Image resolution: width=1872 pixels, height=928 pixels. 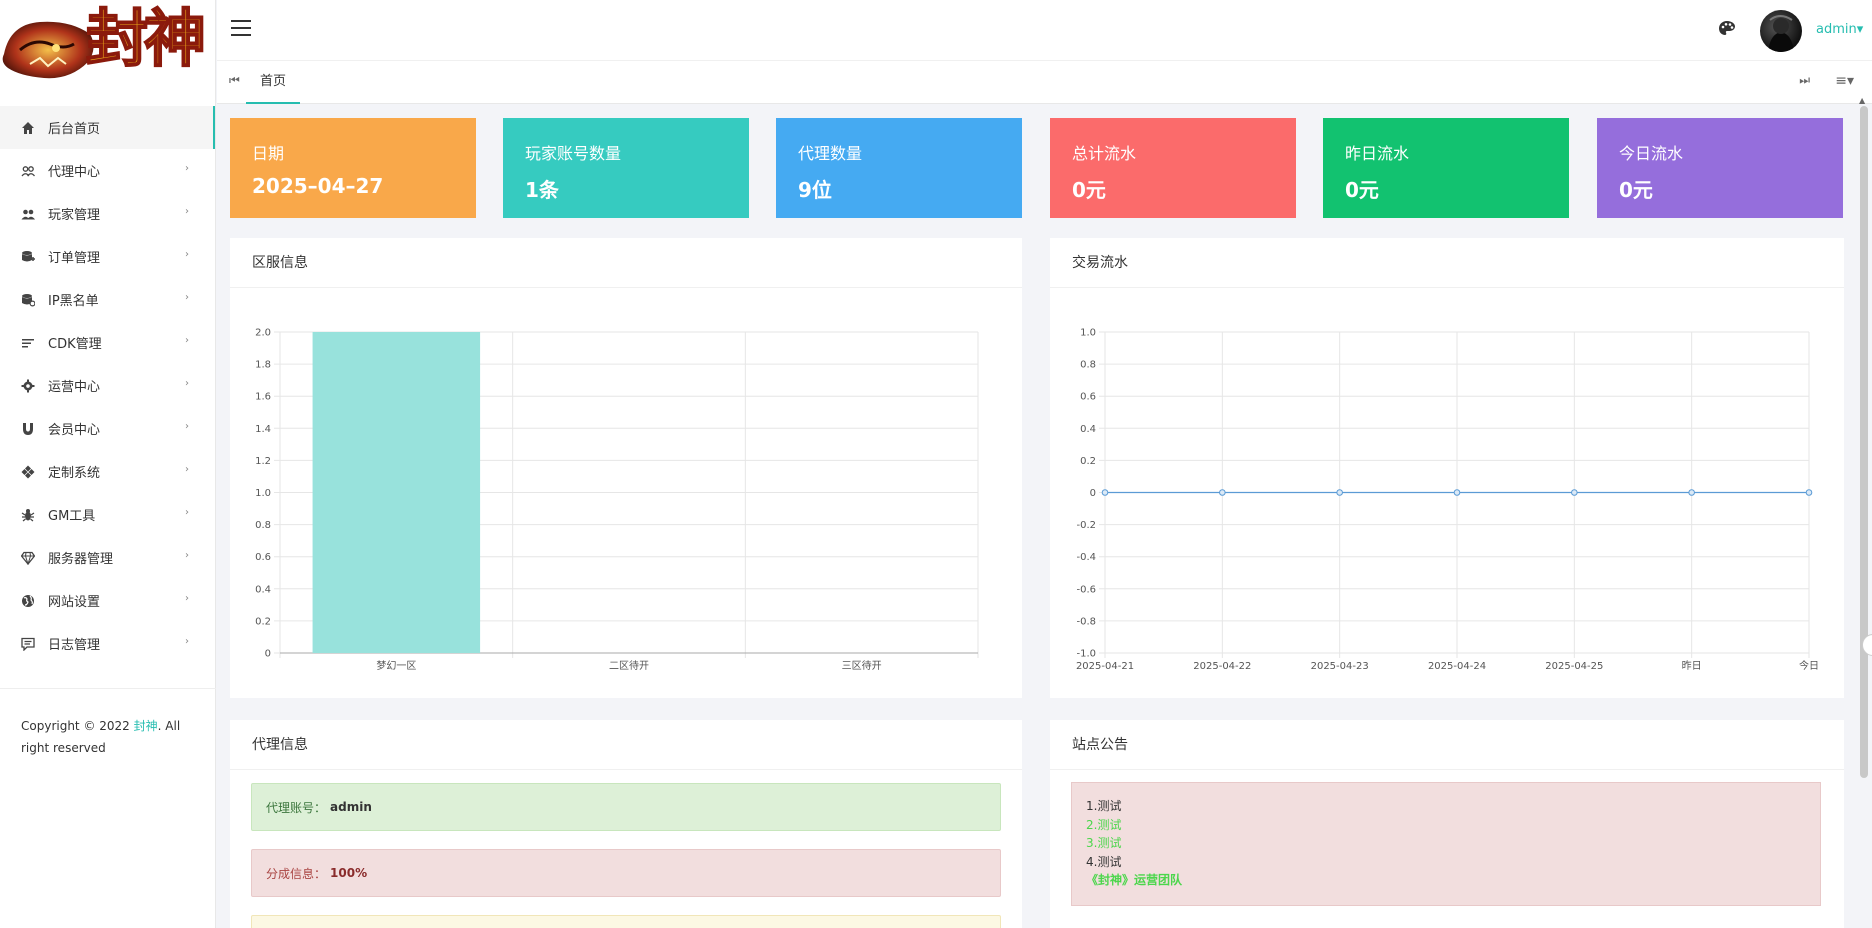 I want to click on sidebar-item-label: 日志管理, so click(x=74, y=645).